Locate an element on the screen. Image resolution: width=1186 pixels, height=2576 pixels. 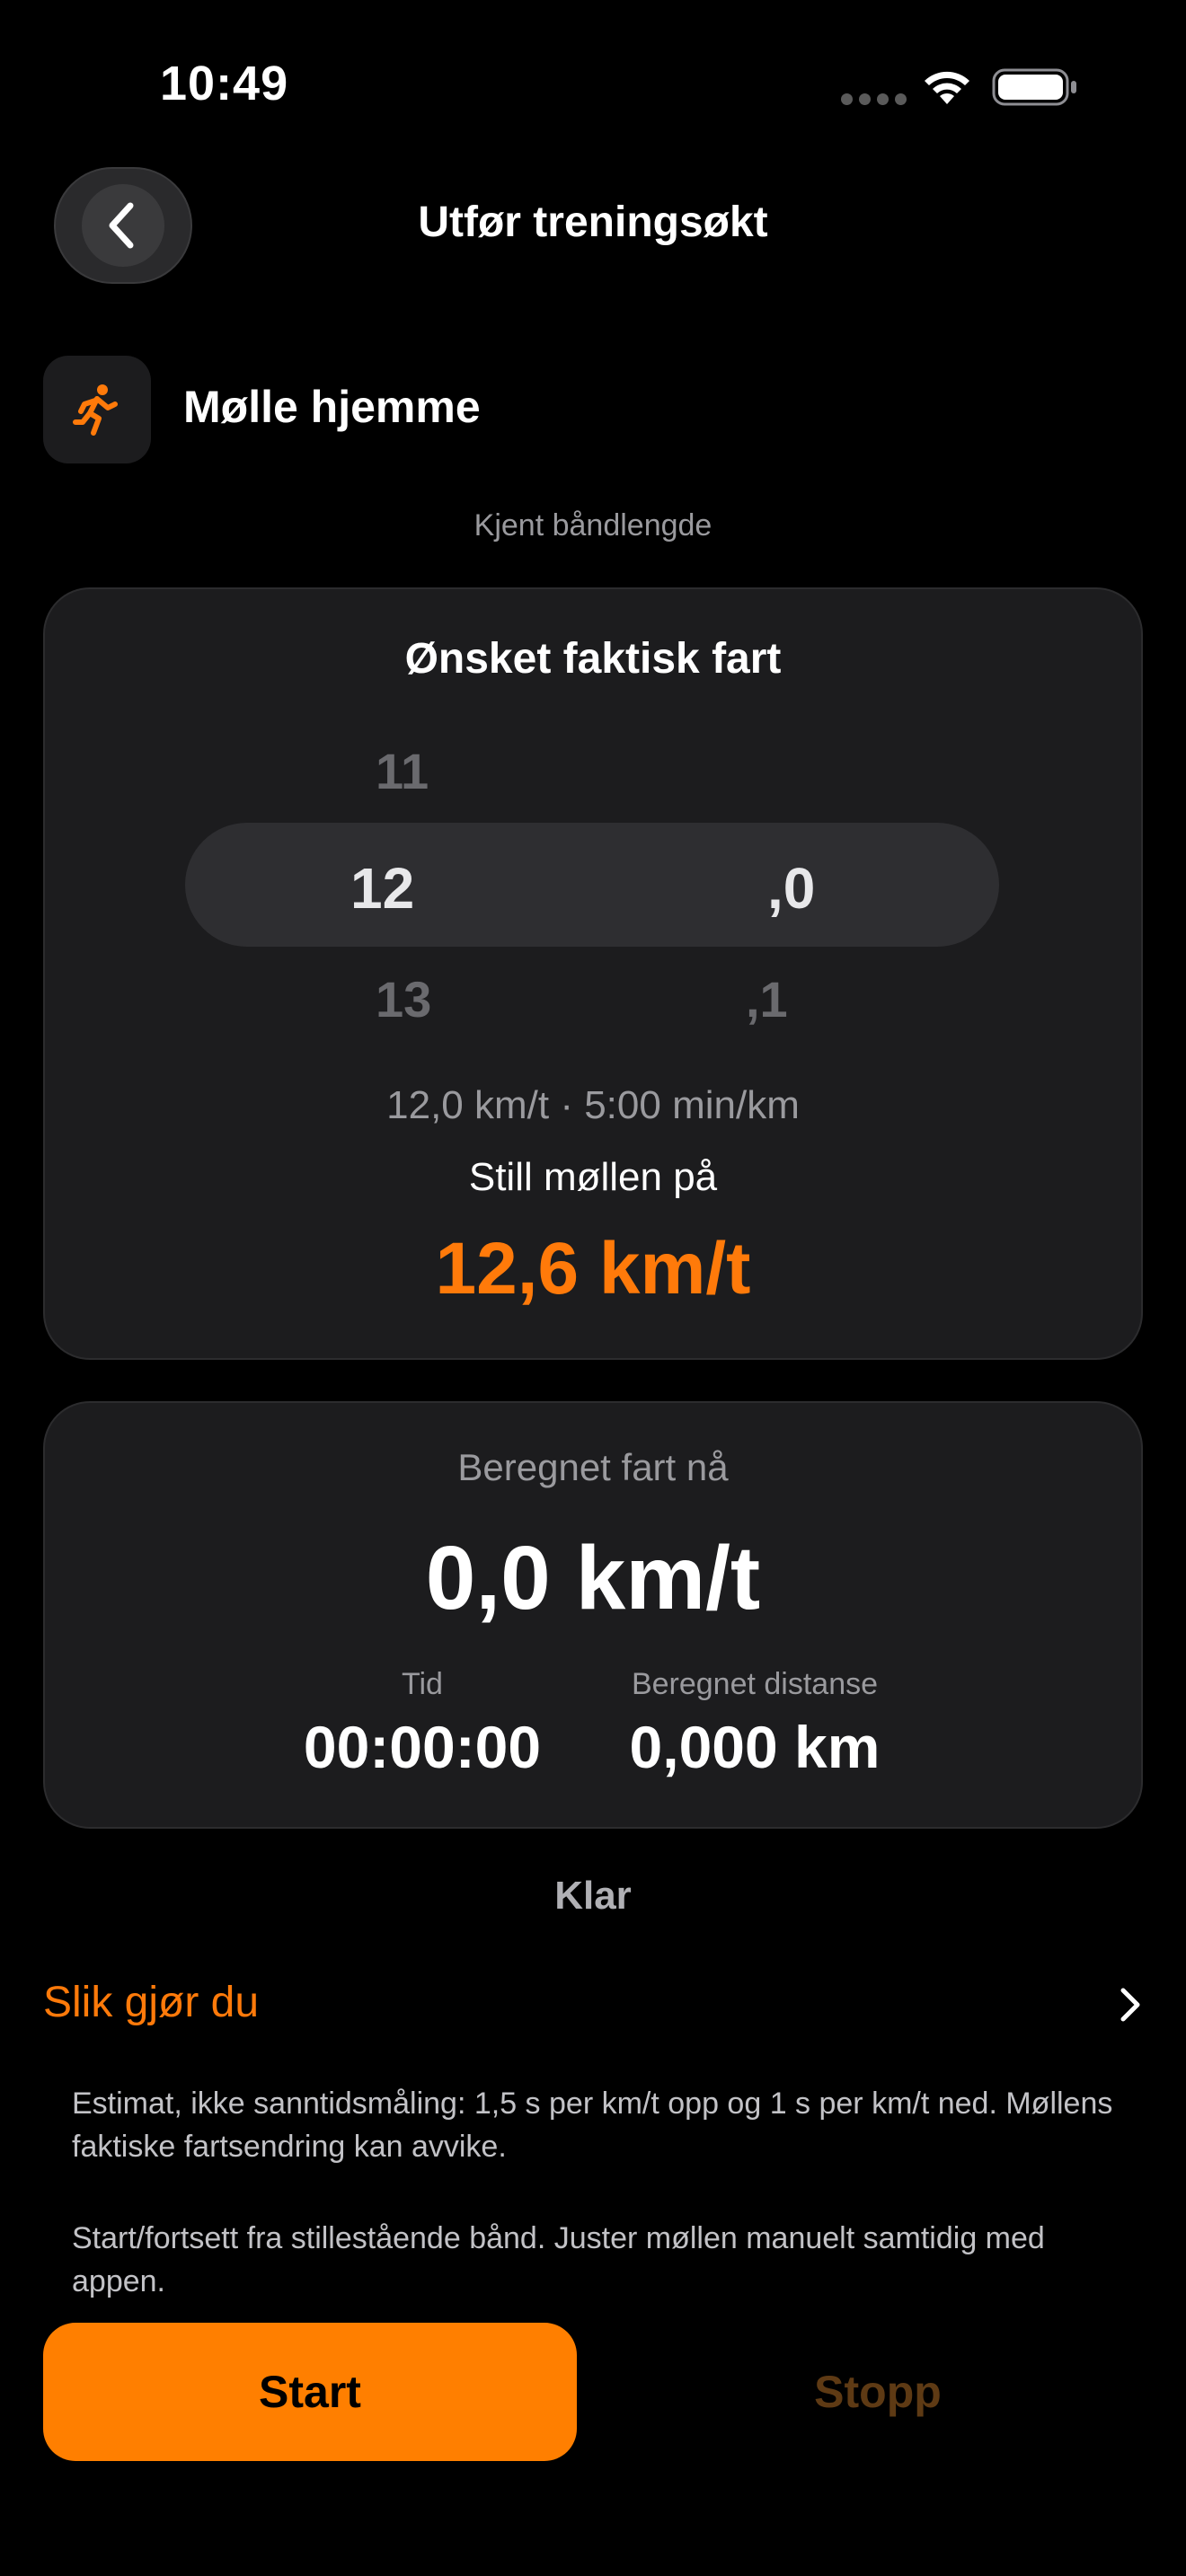
running-figure-icon is located at coordinates (95, 410).